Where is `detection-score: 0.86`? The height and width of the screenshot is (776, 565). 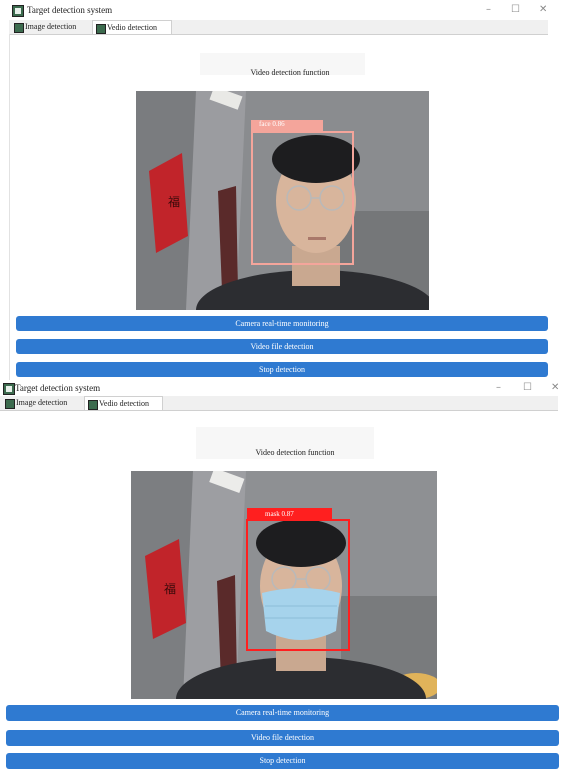 detection-score: 0.86 is located at coordinates (278, 124).